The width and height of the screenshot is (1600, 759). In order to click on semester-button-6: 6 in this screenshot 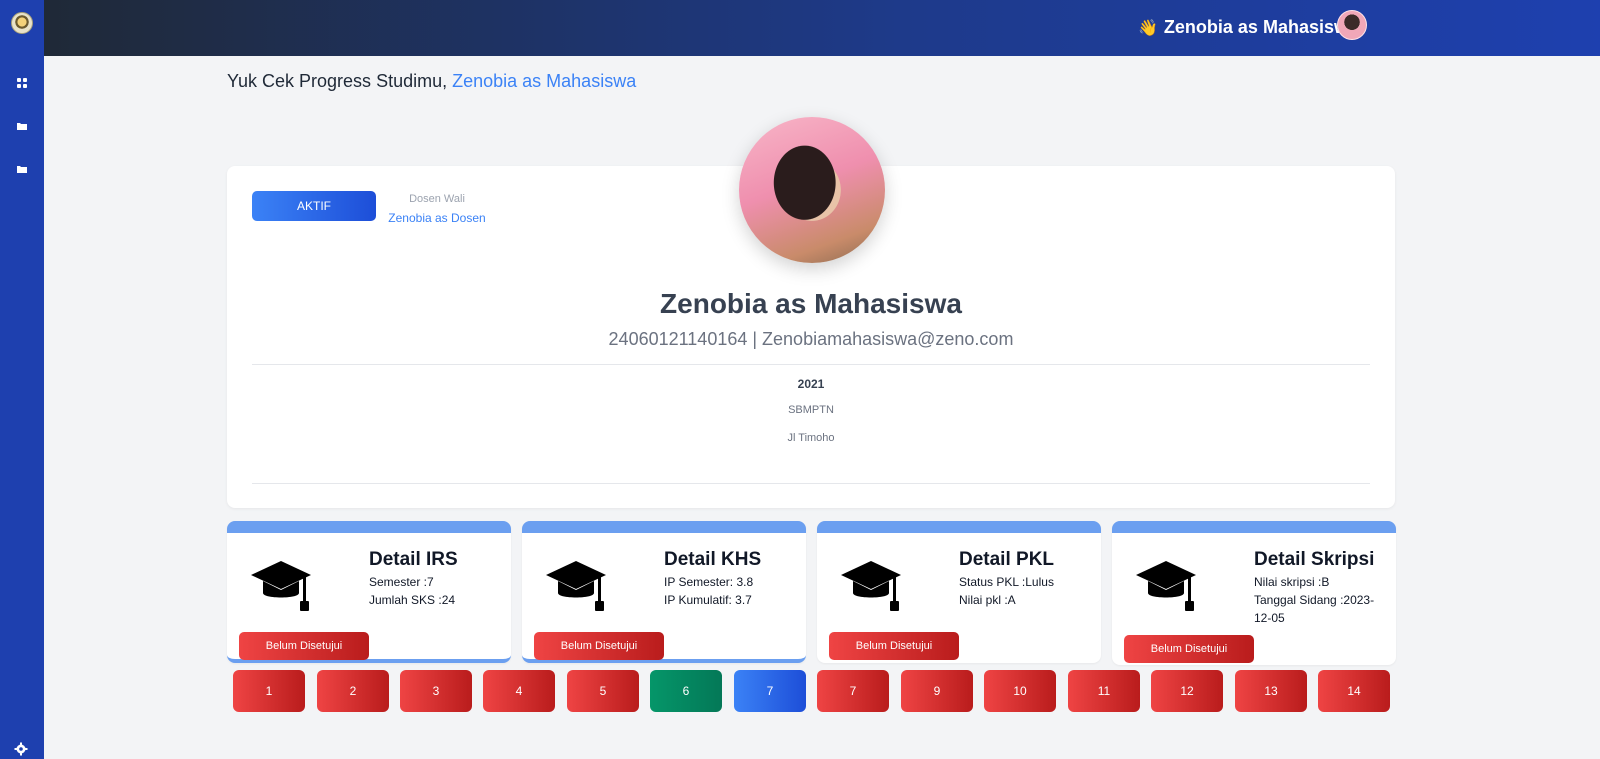, I will do `click(686, 691)`.